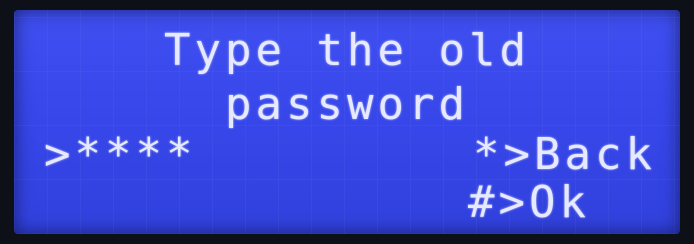  I want to click on ok-option: #>Ok, so click(529, 203).